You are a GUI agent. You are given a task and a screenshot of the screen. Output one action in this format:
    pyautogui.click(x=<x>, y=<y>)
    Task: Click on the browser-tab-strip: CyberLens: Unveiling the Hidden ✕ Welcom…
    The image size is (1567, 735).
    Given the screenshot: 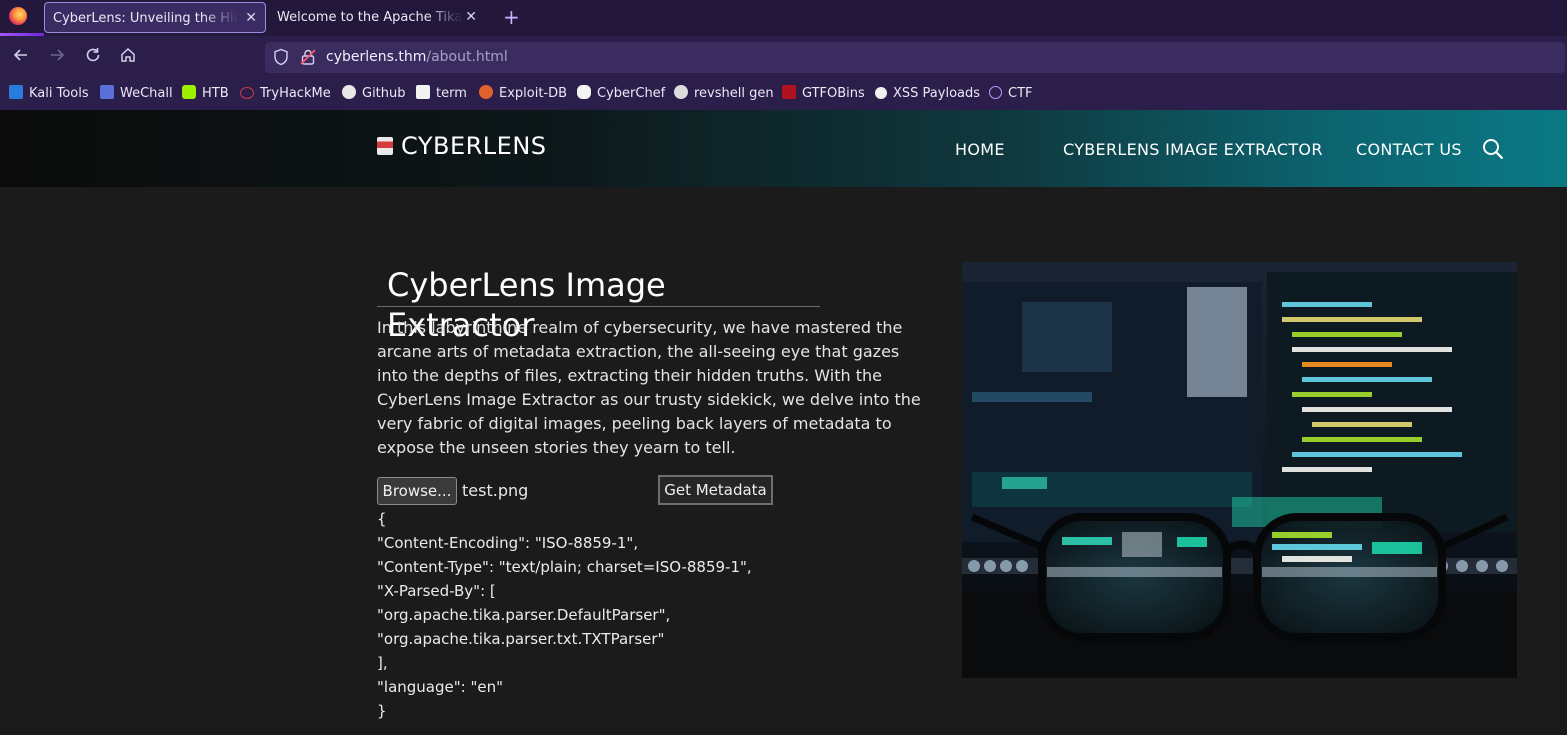 What is the action you would take?
    pyautogui.click(x=783, y=18)
    